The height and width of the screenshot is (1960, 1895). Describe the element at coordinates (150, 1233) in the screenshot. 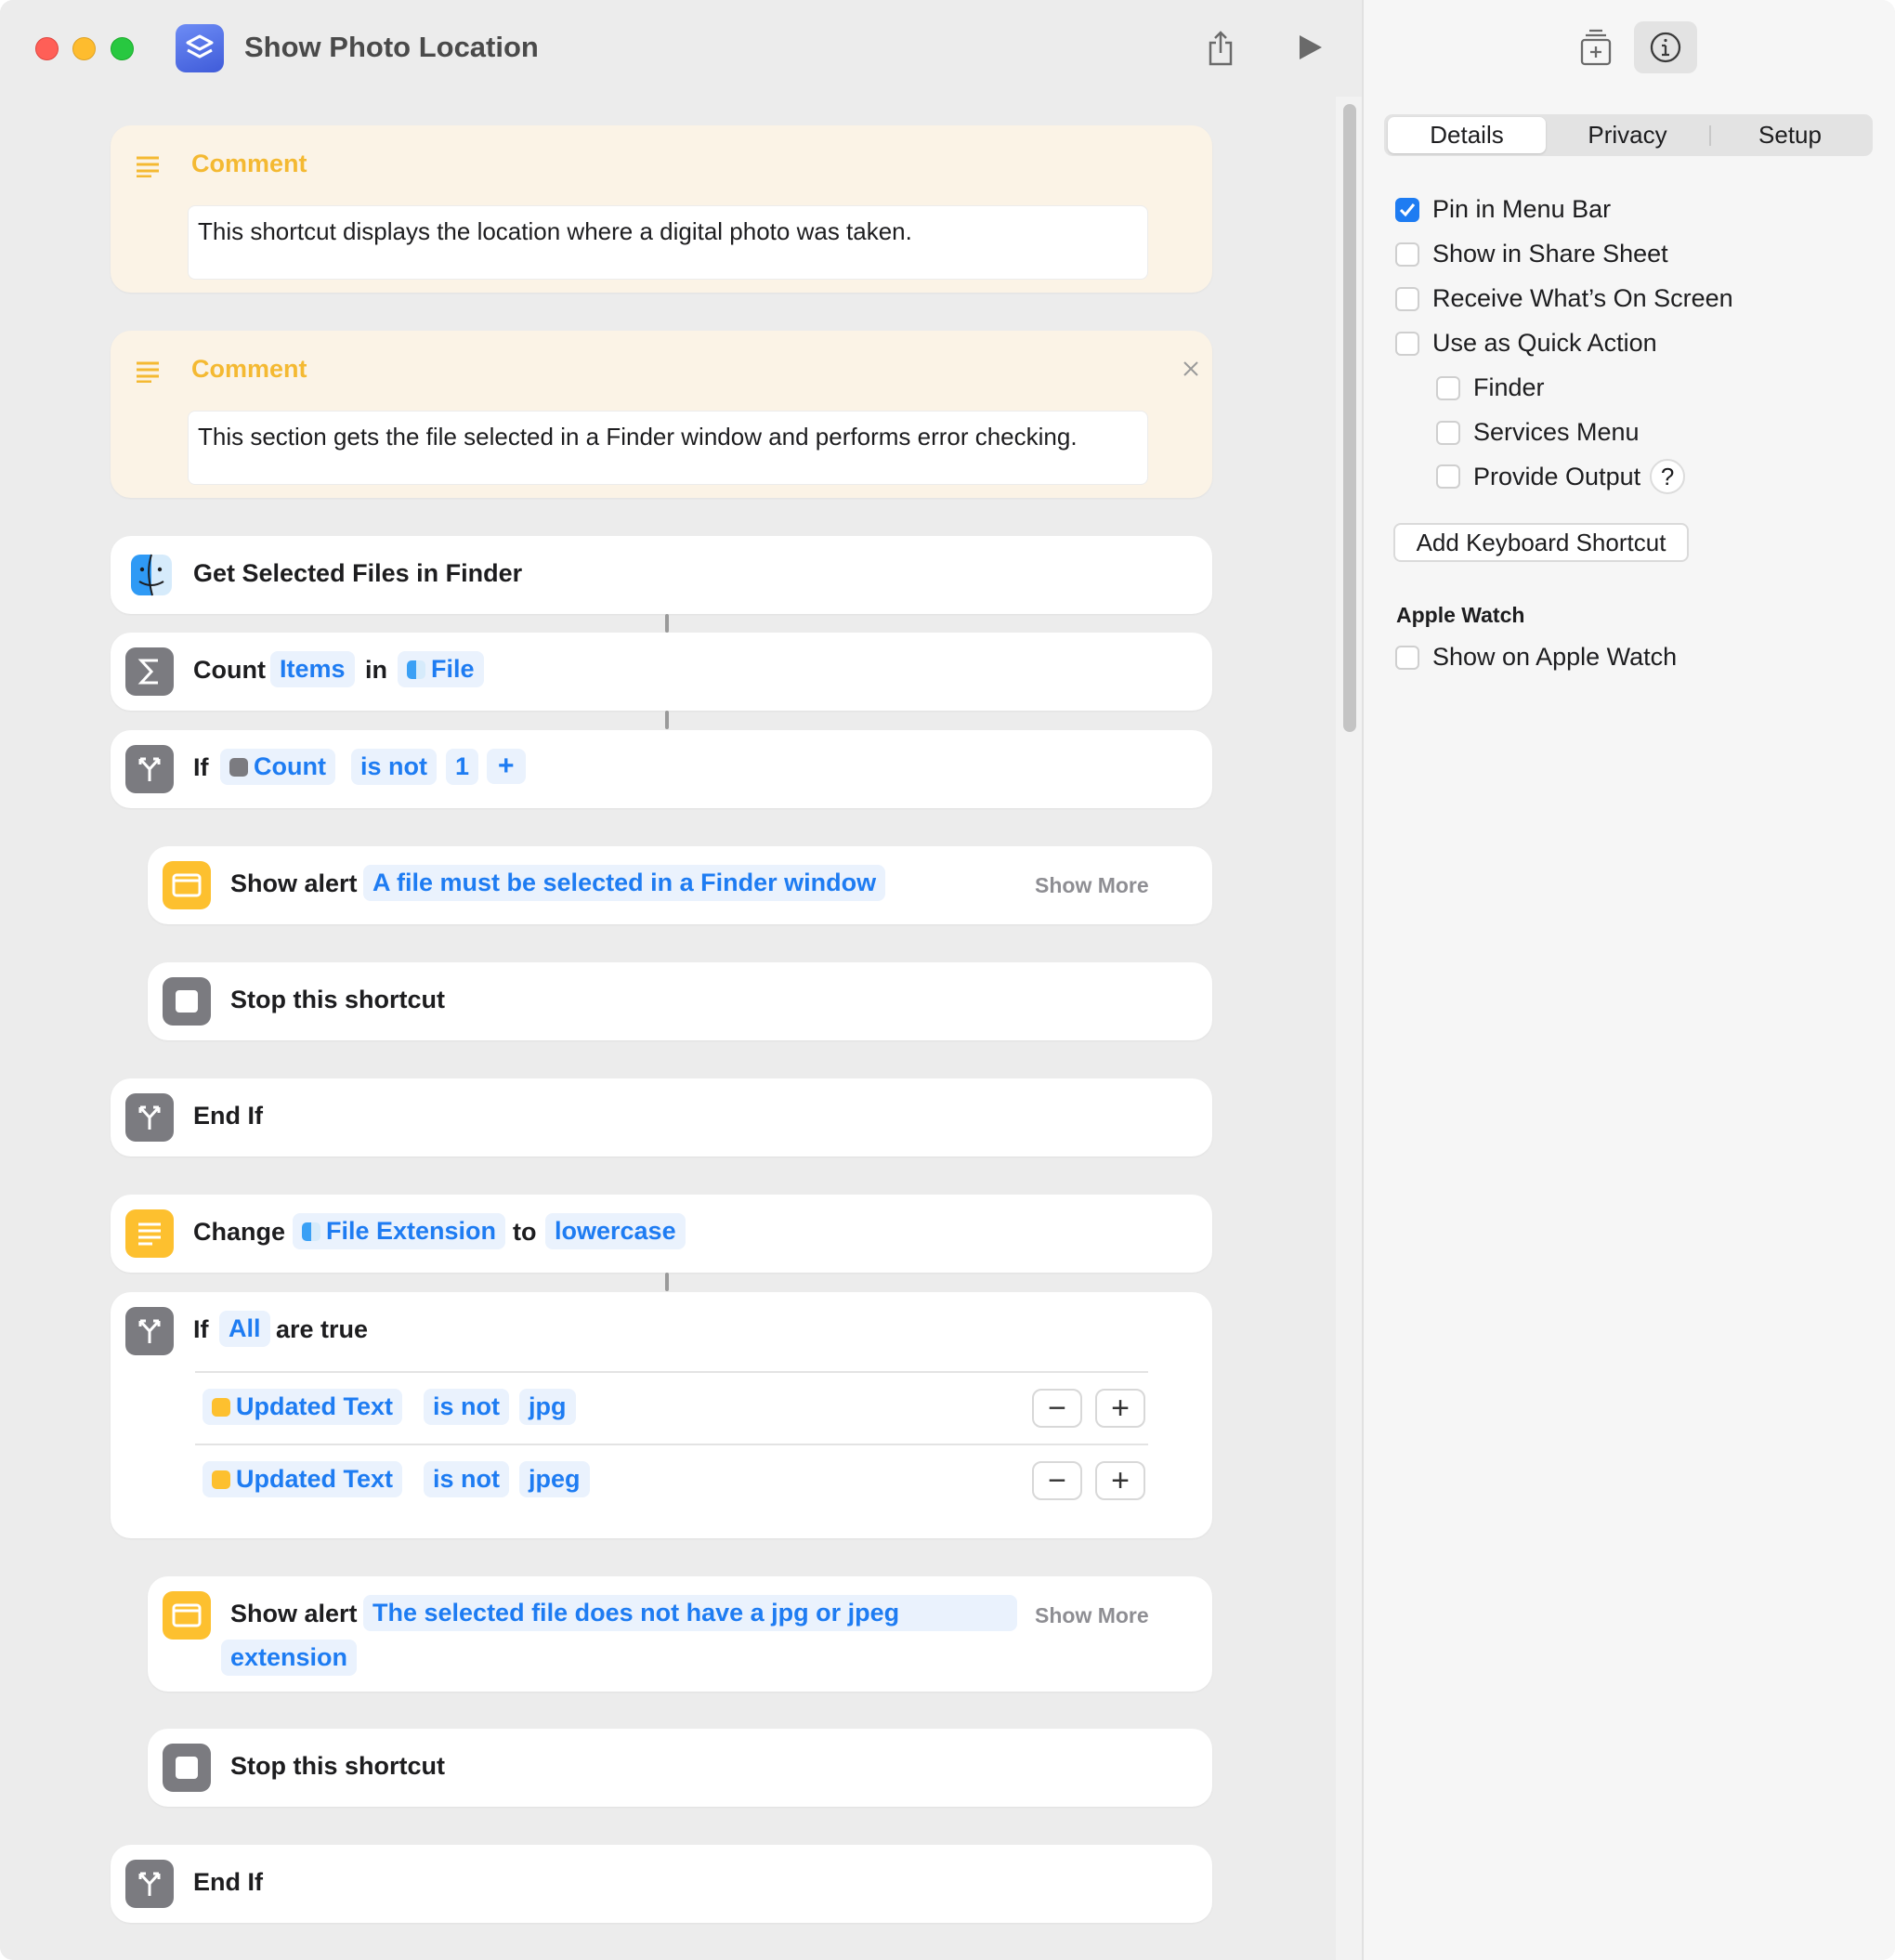

I see `text-icon` at that location.